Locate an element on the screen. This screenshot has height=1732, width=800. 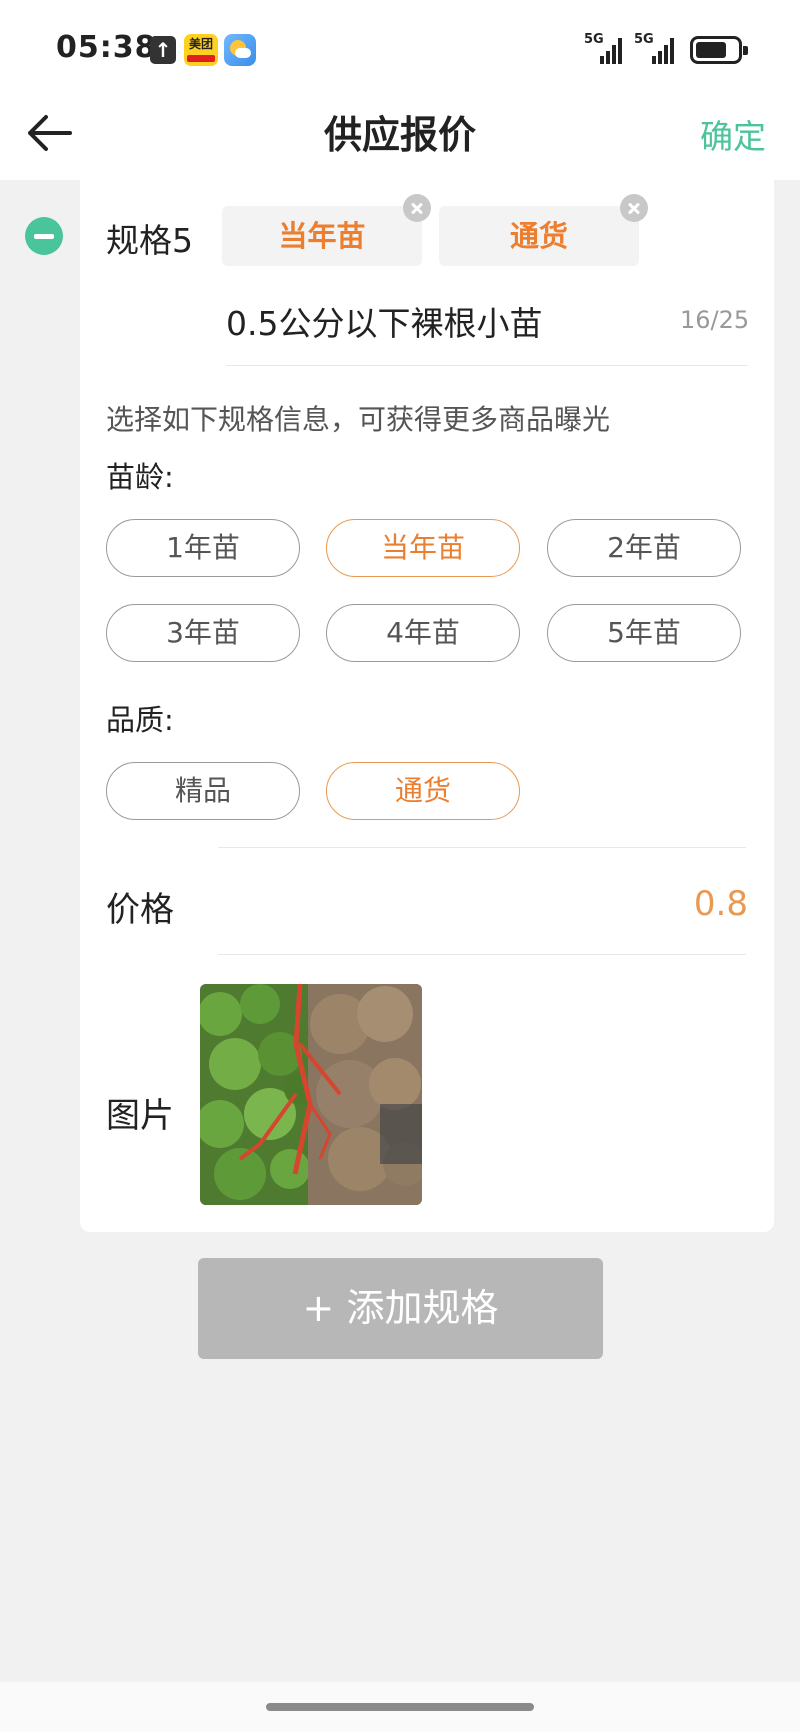
product-photo is located at coordinates (311, 1094).